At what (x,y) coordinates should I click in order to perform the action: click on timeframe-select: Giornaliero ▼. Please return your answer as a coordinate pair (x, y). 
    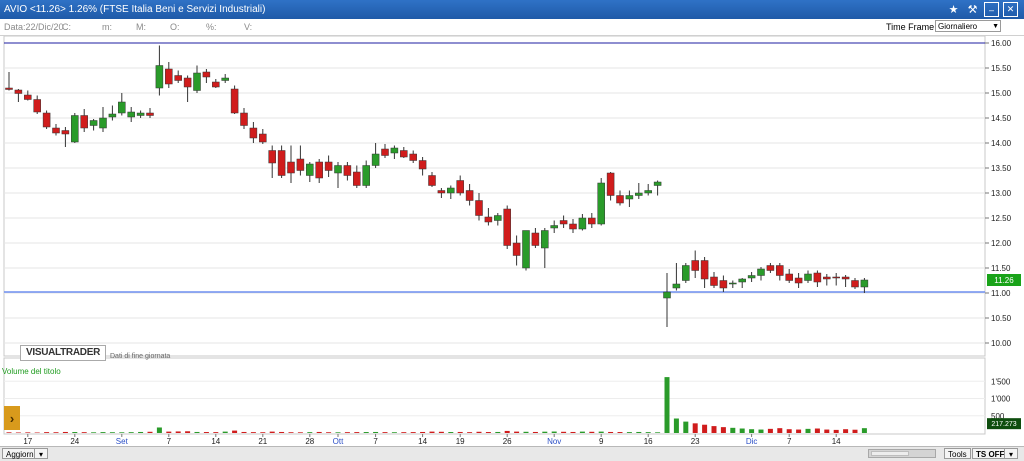
    Looking at the image, I should click on (968, 26).